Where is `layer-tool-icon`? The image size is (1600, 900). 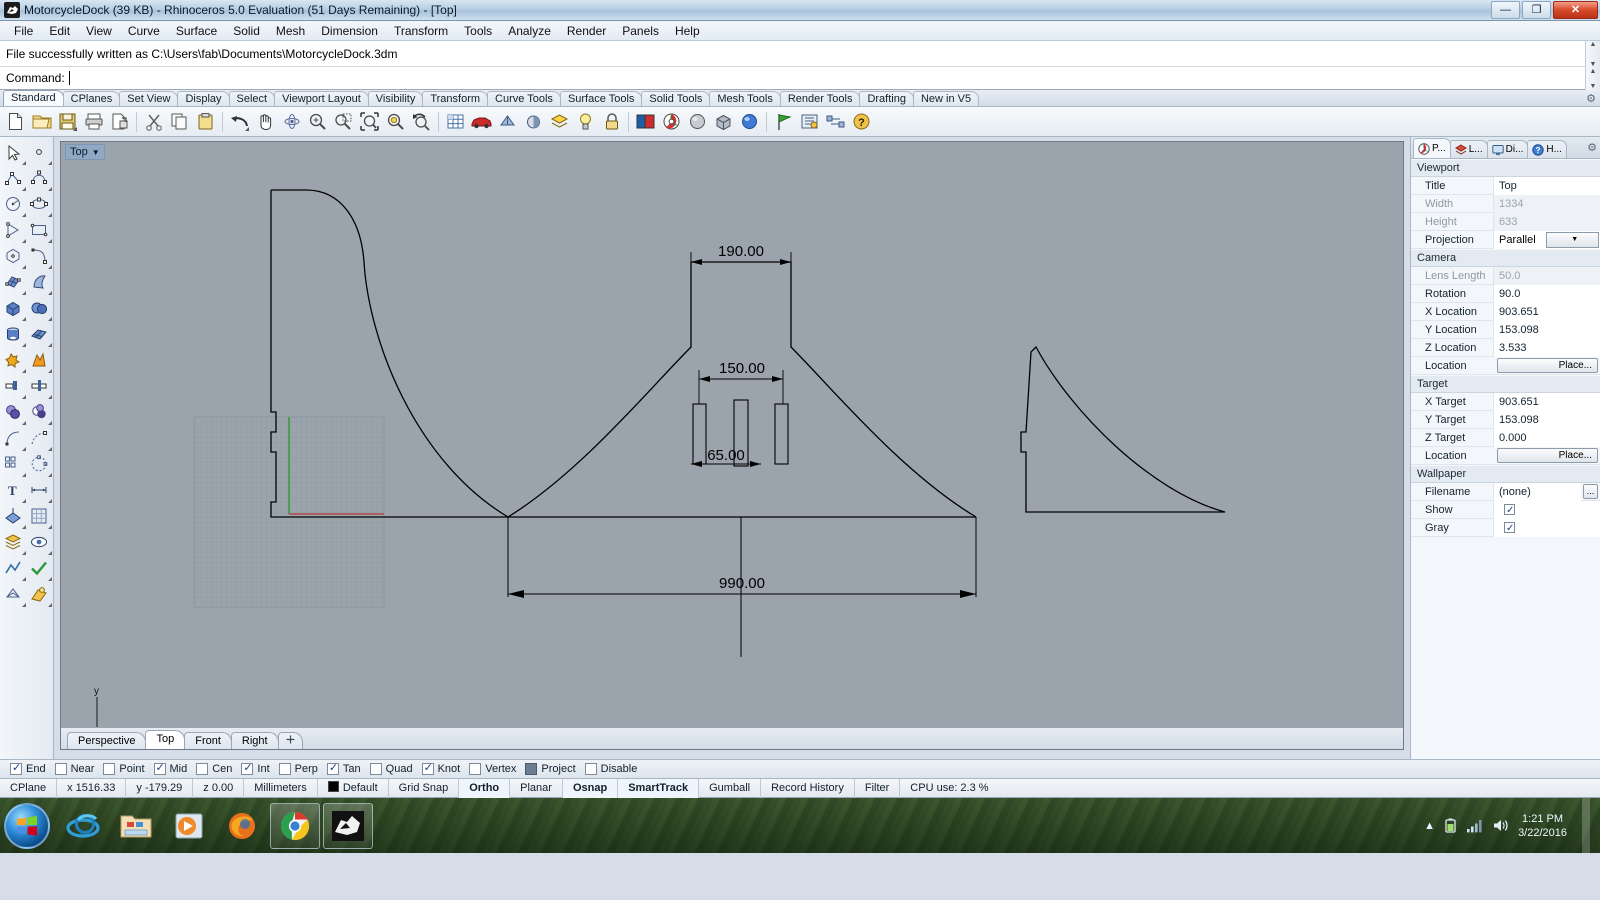 layer-tool-icon is located at coordinates (13, 542).